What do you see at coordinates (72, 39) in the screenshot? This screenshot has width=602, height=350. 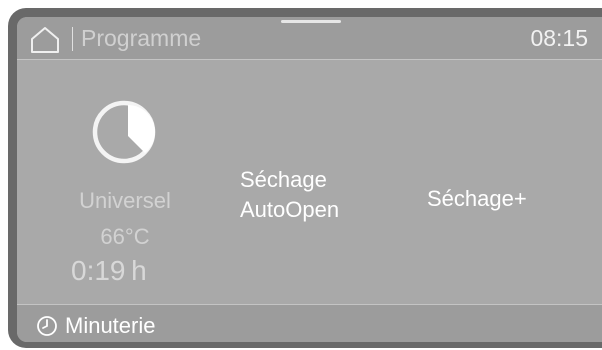 I see `header-separator` at bounding box center [72, 39].